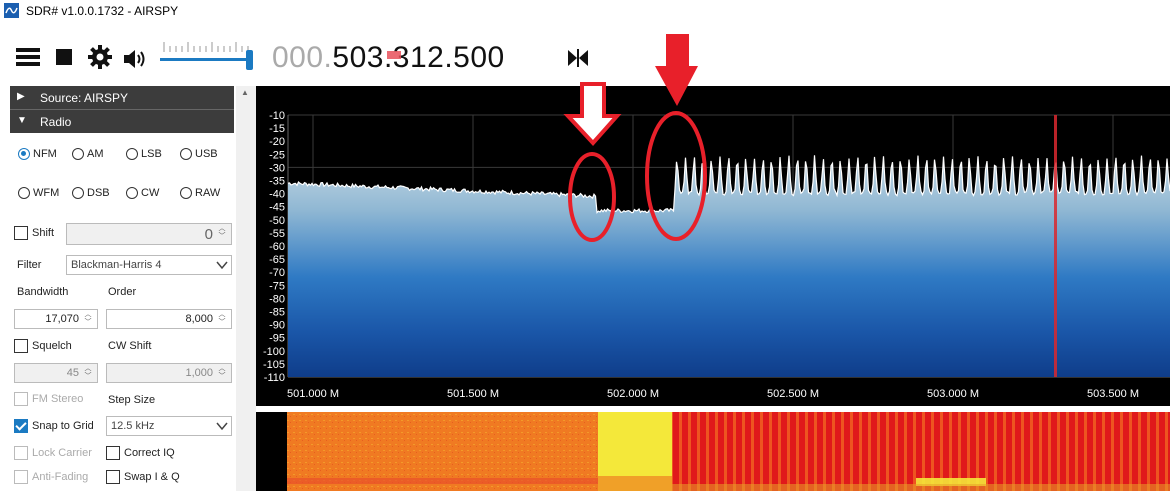 The width and height of the screenshot is (1170, 491). Describe the element at coordinates (277, 129) in the screenshot. I see `y-tick-label: -15` at that location.